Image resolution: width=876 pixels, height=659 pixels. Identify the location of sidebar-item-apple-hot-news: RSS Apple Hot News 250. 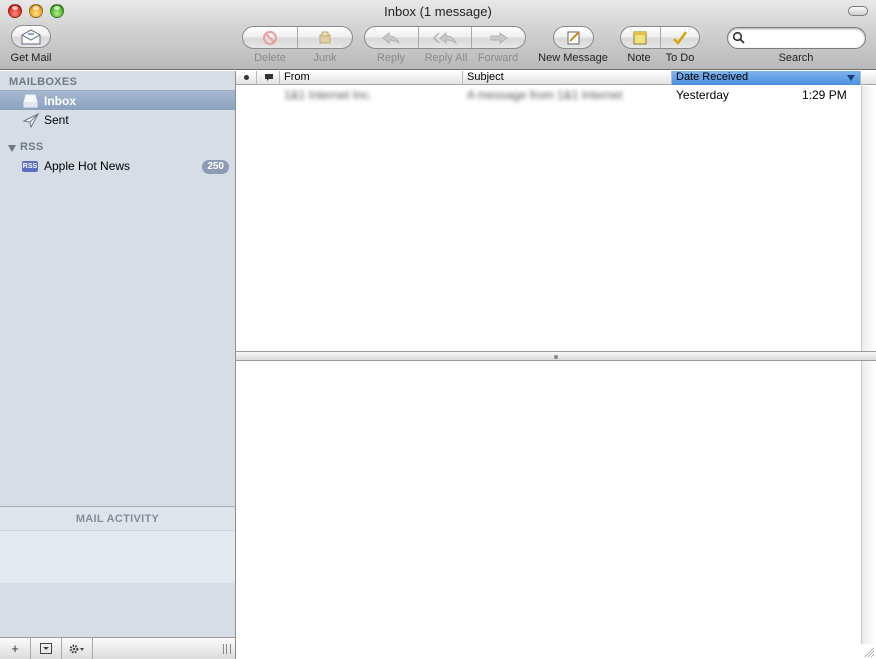
(117, 166).